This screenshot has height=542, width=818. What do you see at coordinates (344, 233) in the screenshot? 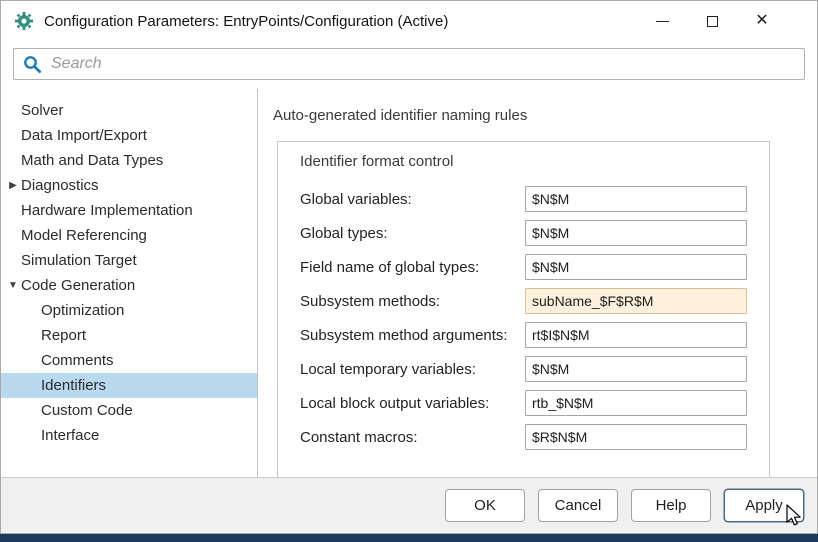
I see `field-label: Global types:` at bounding box center [344, 233].